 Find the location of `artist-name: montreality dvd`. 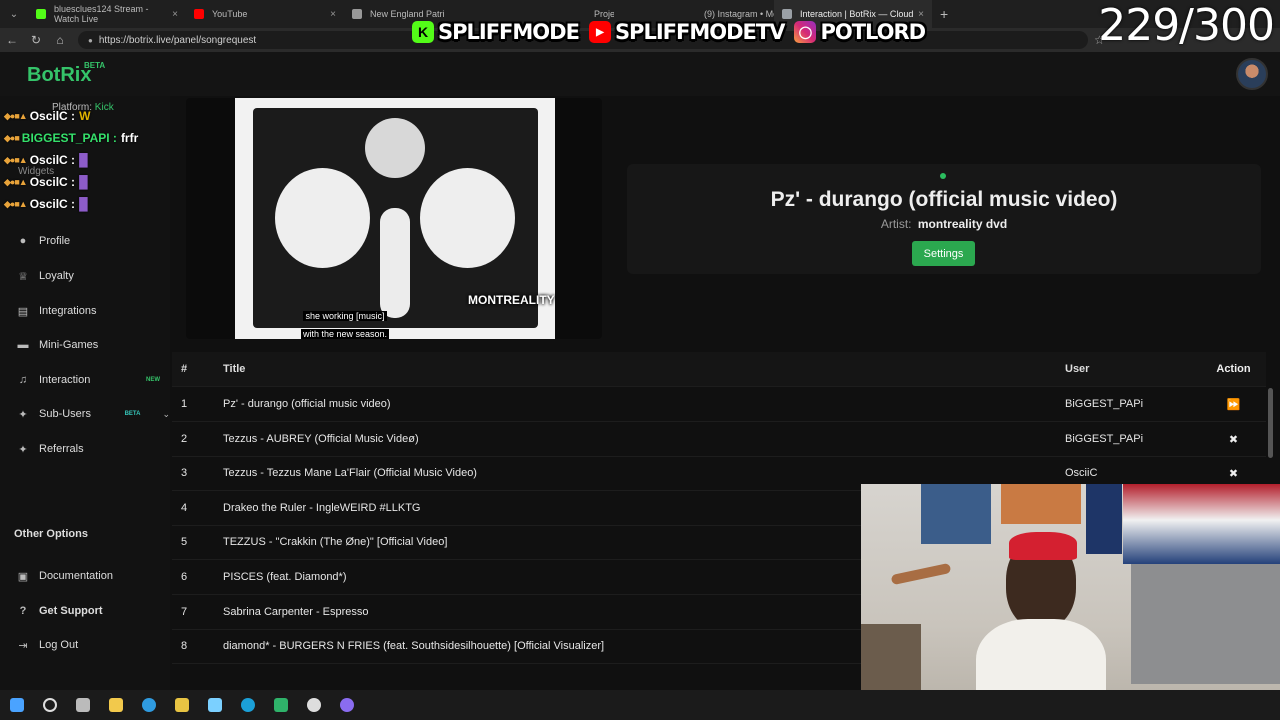

artist-name: montreality dvd is located at coordinates (962, 224).